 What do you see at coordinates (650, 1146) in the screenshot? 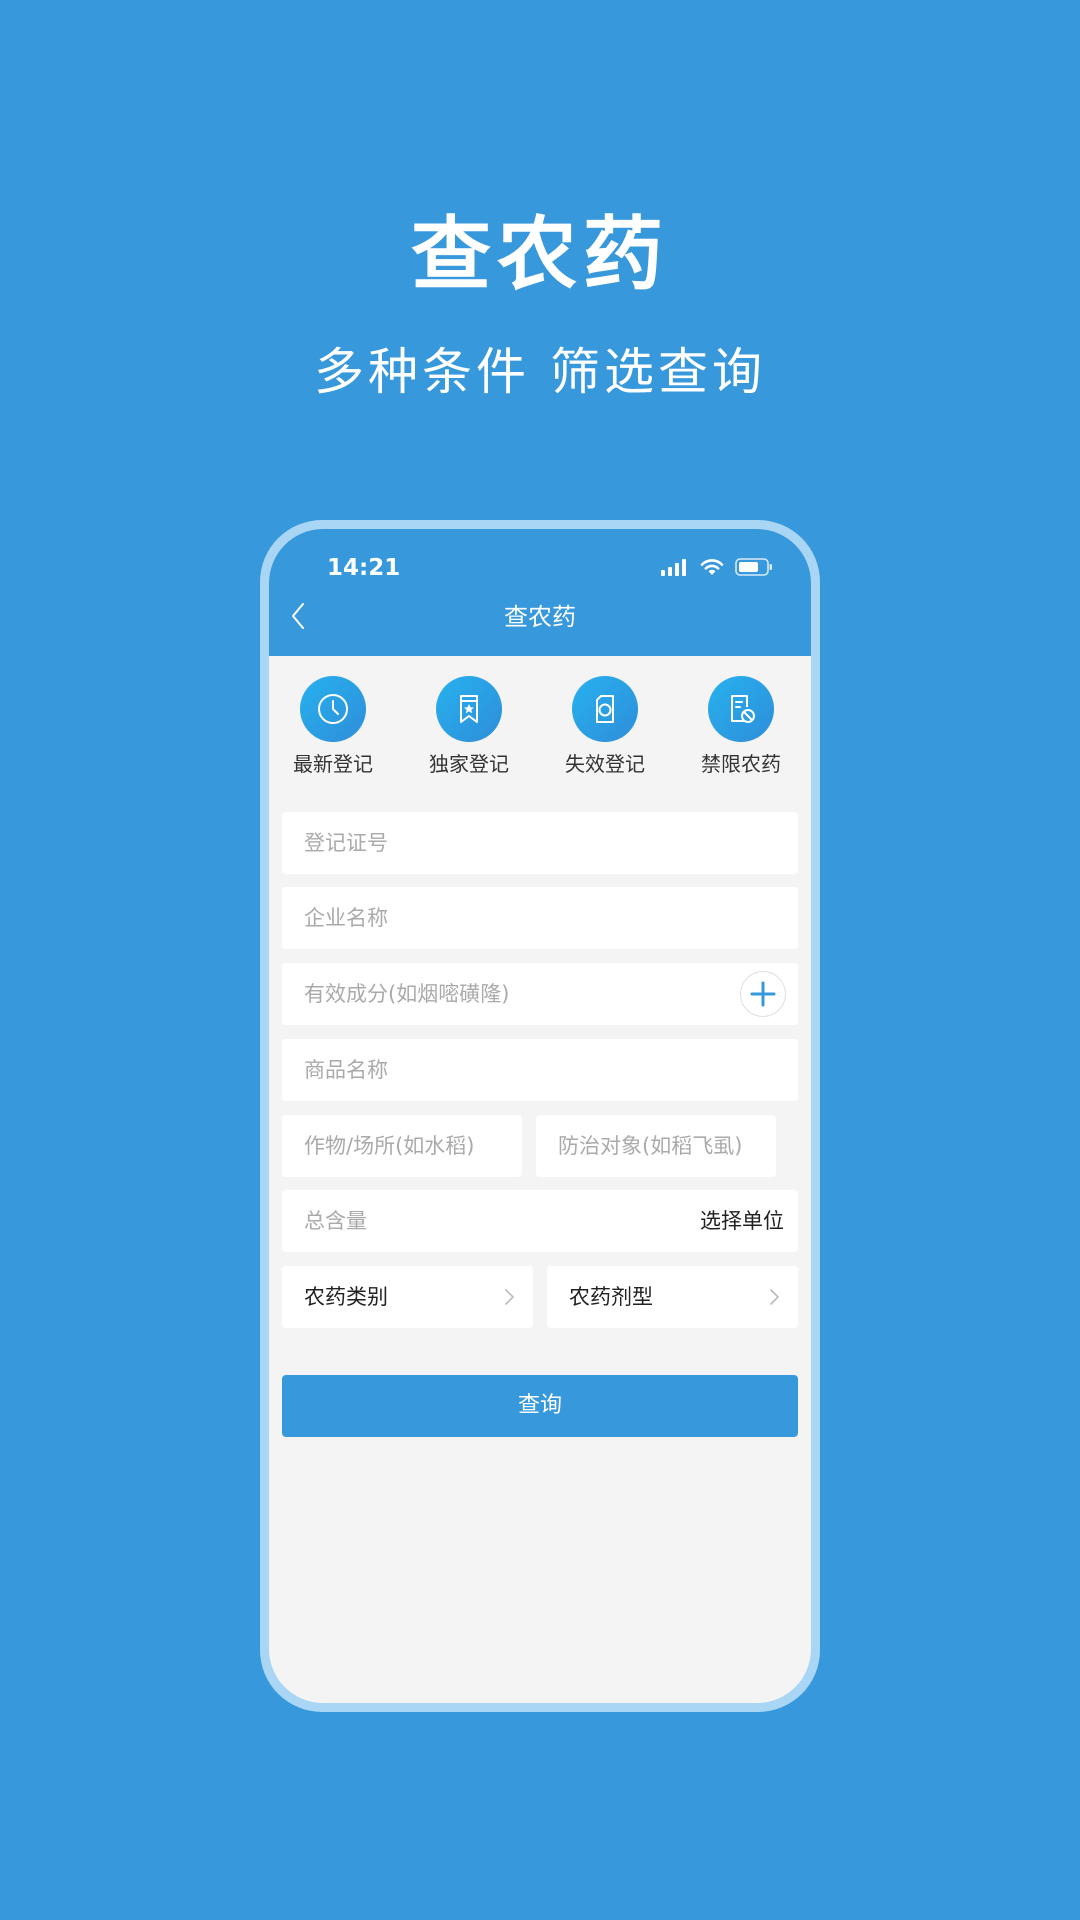
I see `target-pest-placeholder: 防治对象(如稻飞虱)` at bounding box center [650, 1146].